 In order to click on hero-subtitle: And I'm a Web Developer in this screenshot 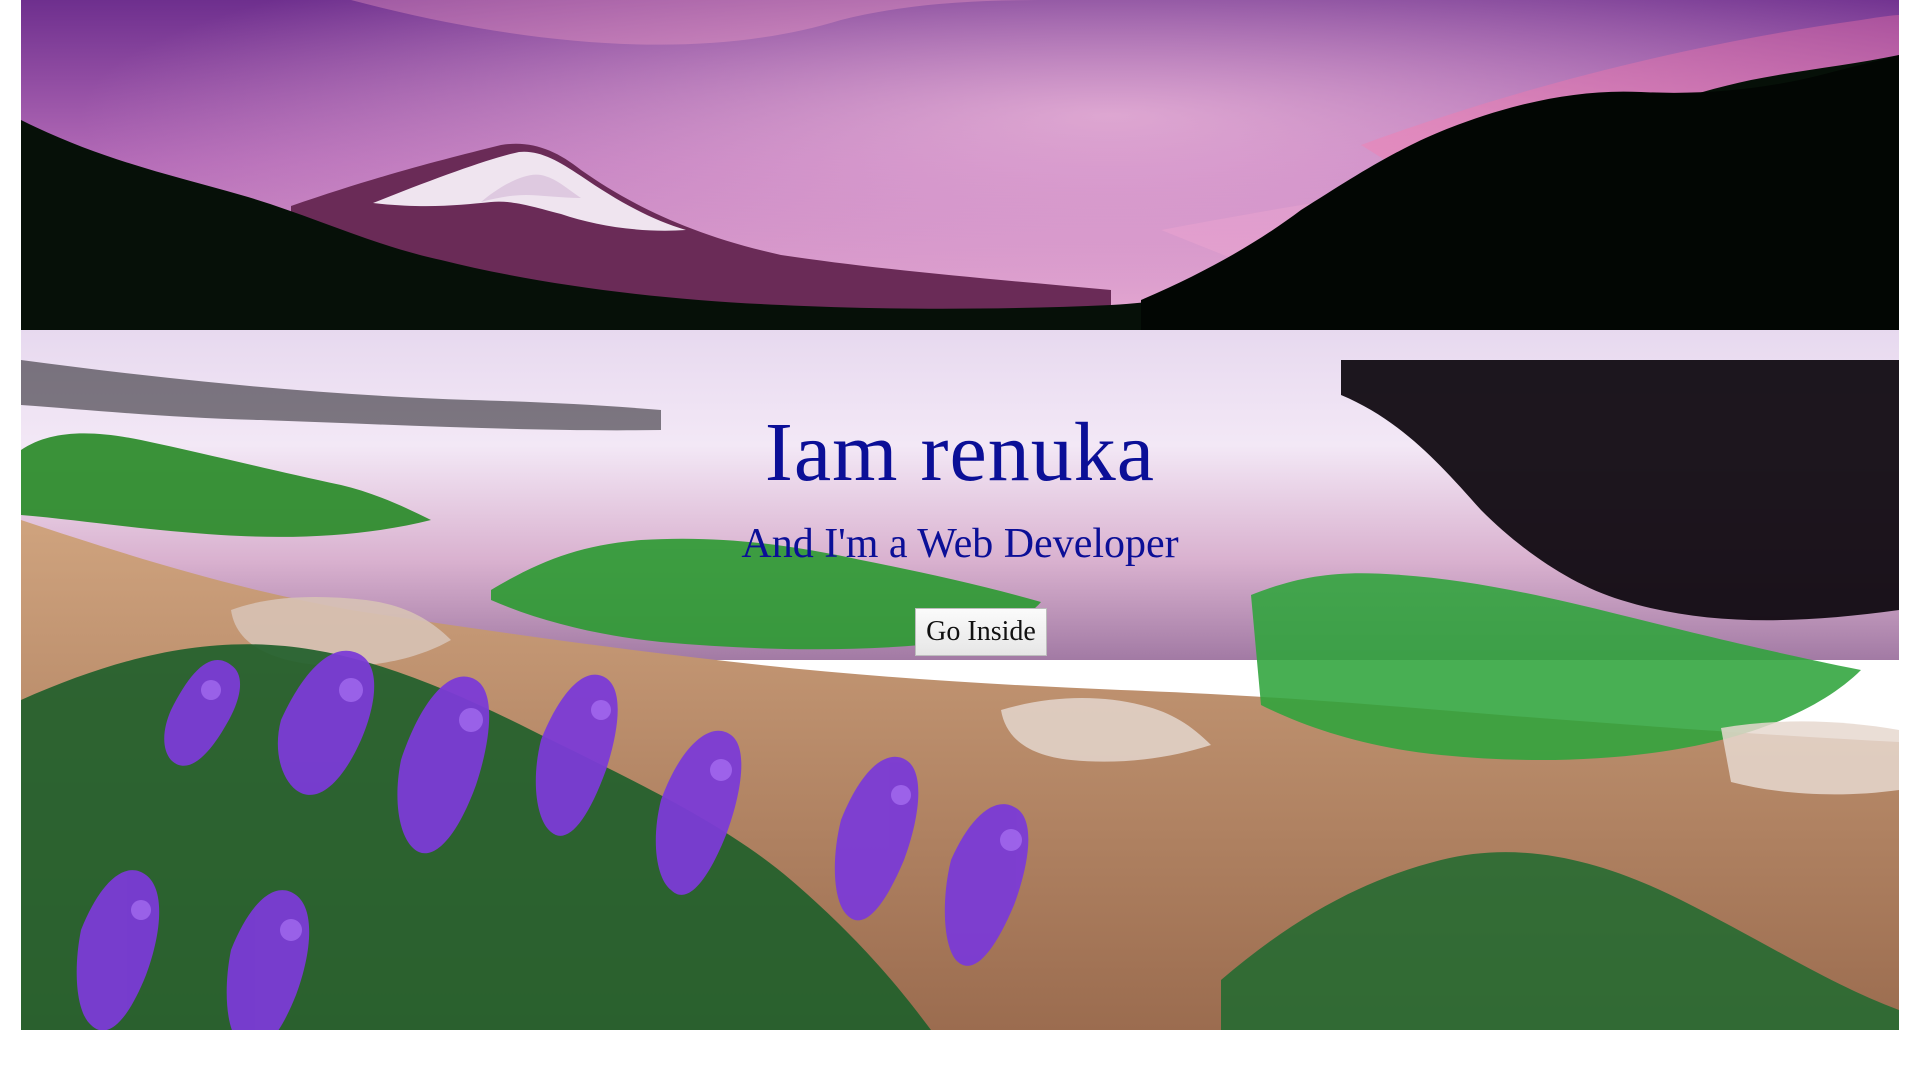, I will do `click(960, 544)`.